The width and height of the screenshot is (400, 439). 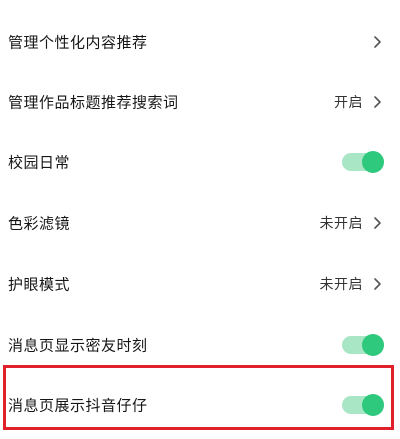 I want to click on setting-label: 色彩滤镜, so click(x=39, y=223).